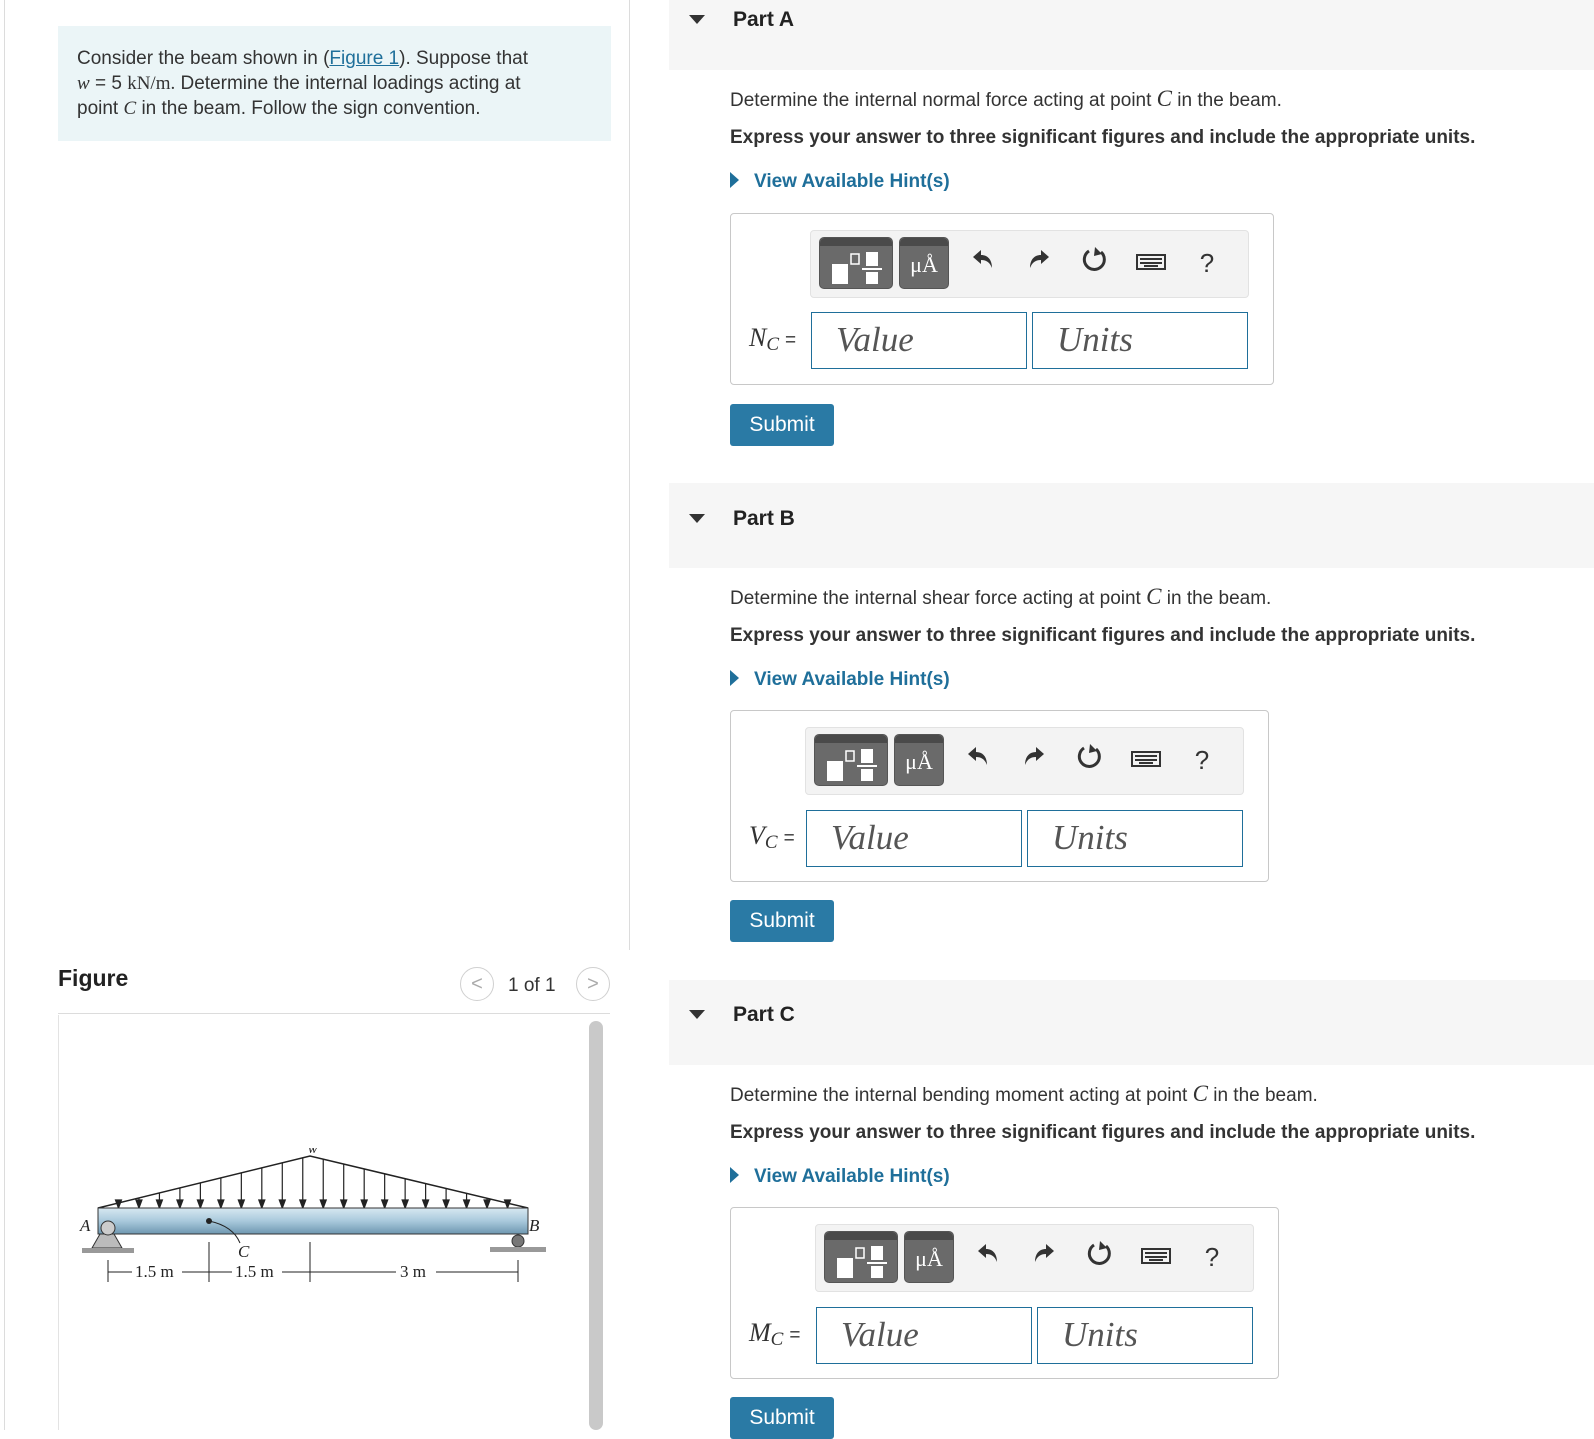  What do you see at coordinates (999, 796) in the screenshot?
I see `part-b-answer-box: μÅ ? VC = Value Units` at bounding box center [999, 796].